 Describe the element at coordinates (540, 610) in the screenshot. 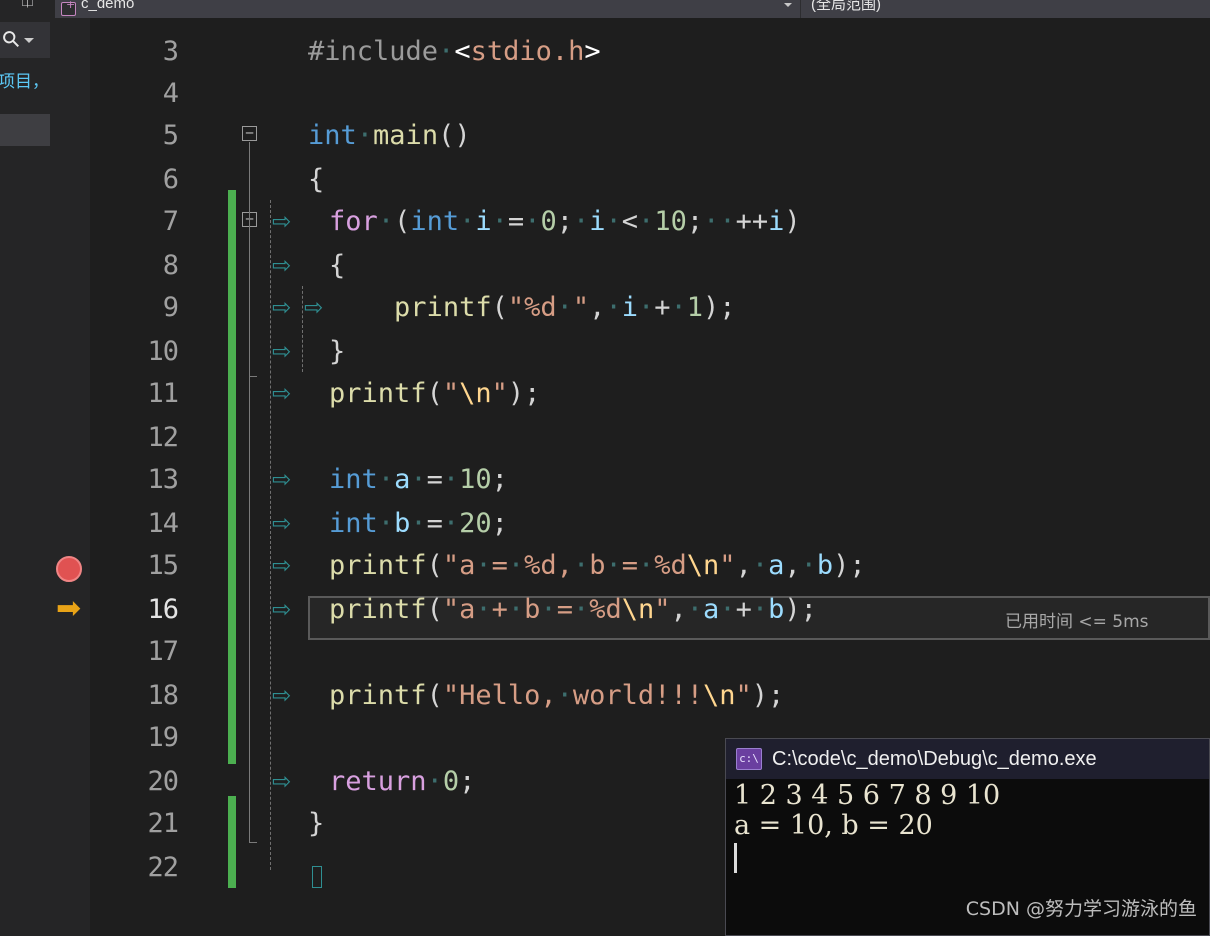

I see `code-line-16: printf("a·+·b·=·%d\n",·a·+·b);` at that location.